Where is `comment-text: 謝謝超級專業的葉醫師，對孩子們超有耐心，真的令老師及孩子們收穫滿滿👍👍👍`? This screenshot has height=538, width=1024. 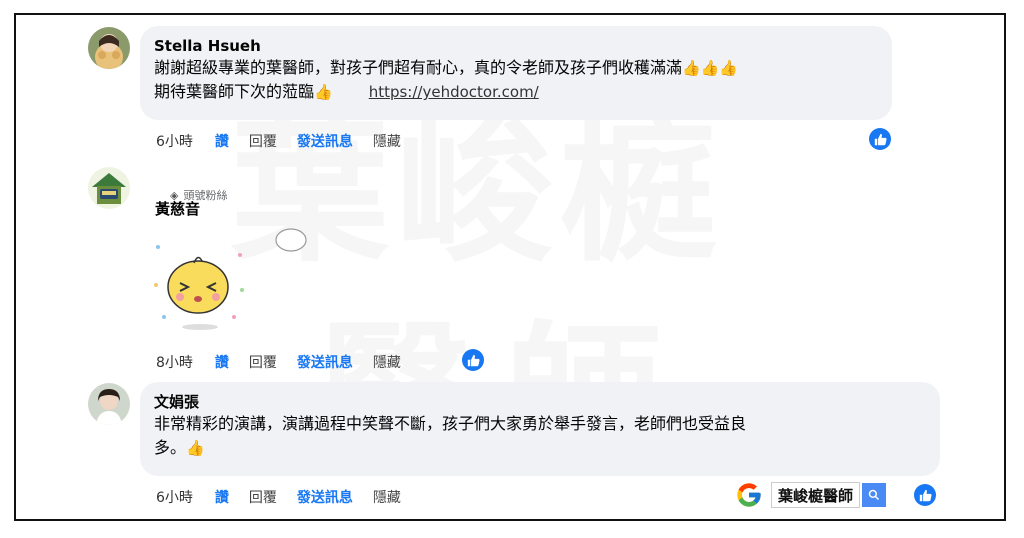
comment-text: 謝謝超級專業的葉醫師，對孩子們超有耐心，真的令老師及孩子們收穫滿滿👍👍👍 is located at coordinates (516, 68).